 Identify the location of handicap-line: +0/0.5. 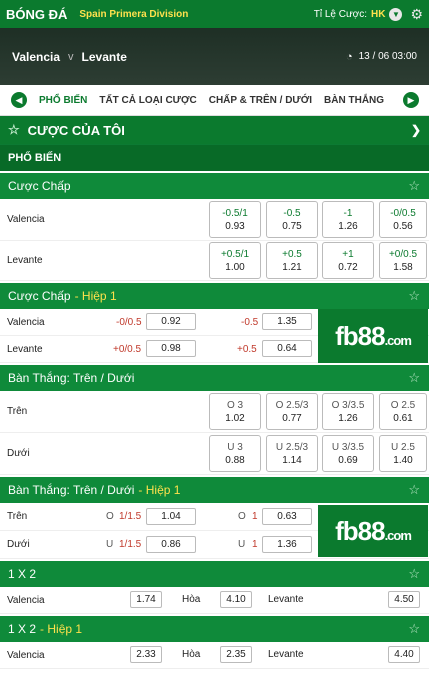
(127, 349).